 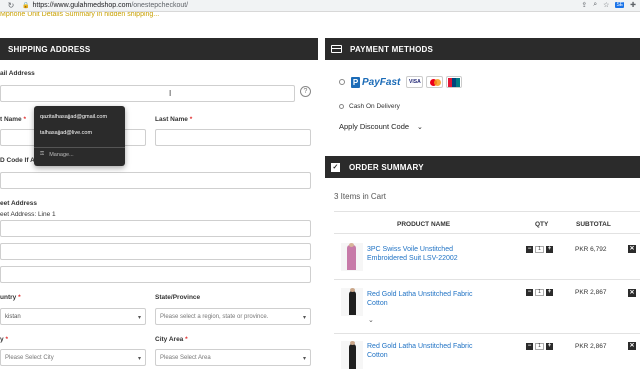 I want to click on state-label: State/Province, so click(x=178, y=297).